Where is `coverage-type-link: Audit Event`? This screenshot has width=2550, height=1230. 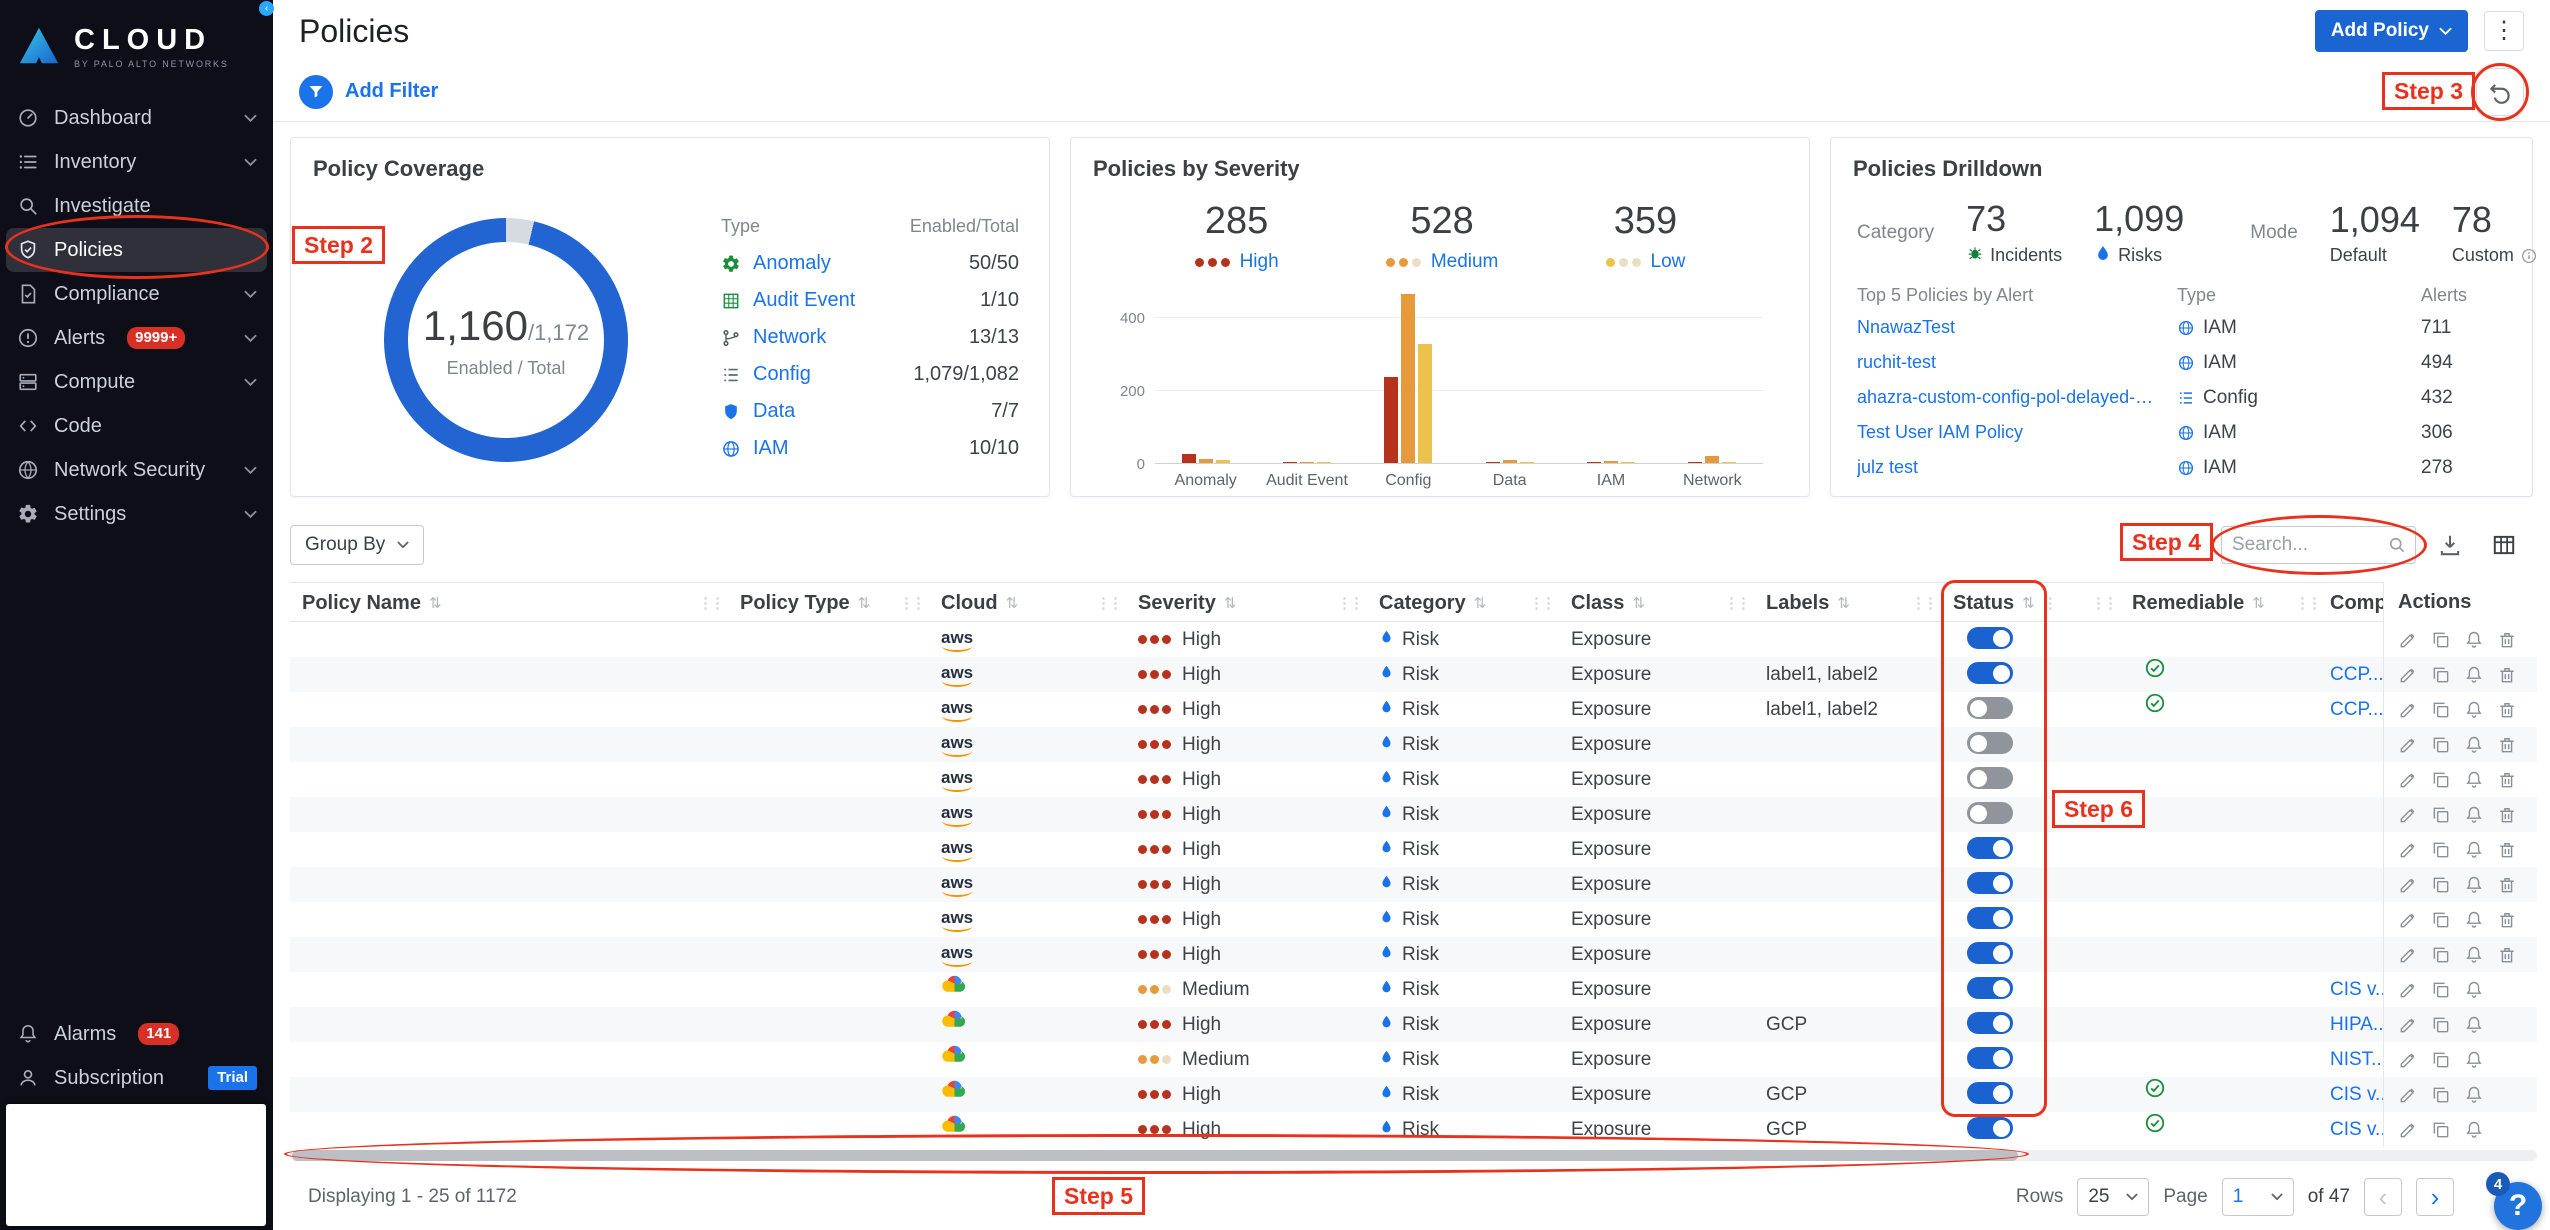 coverage-type-link: Audit Event is located at coordinates (804, 300).